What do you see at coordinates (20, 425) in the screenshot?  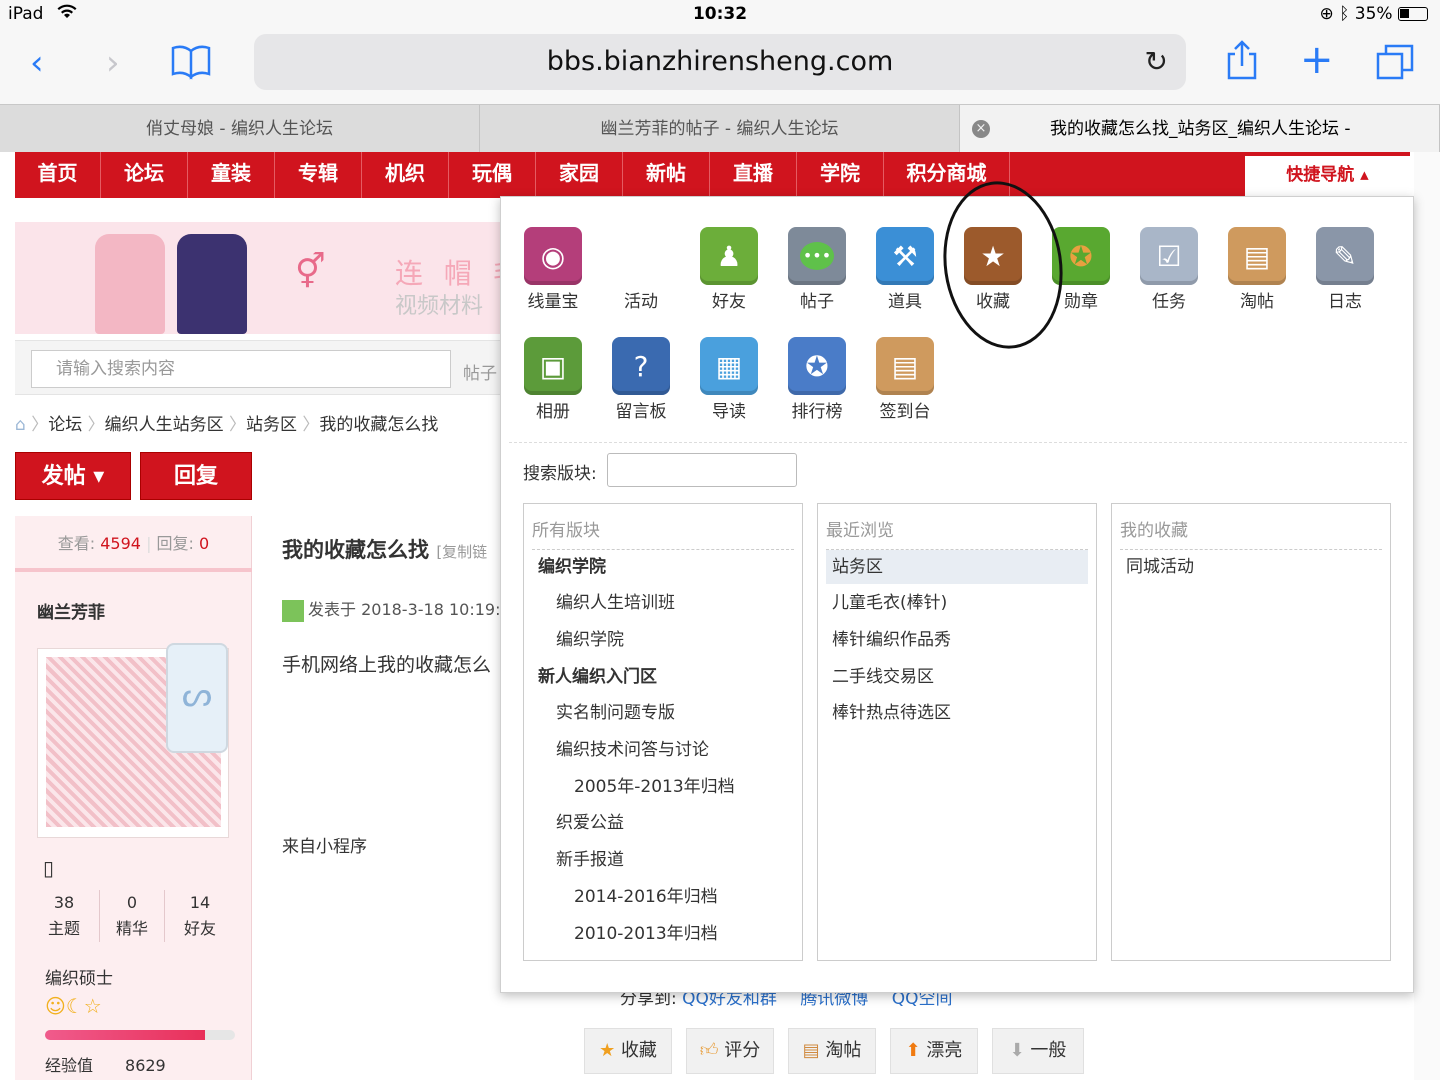 I see `home-icon: ⌂` at bounding box center [20, 425].